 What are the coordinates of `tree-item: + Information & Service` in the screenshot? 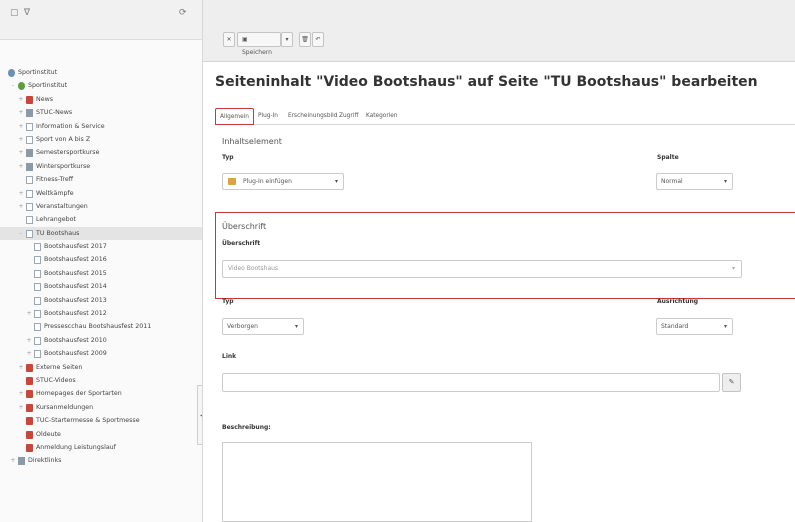 It's located at (101, 126).